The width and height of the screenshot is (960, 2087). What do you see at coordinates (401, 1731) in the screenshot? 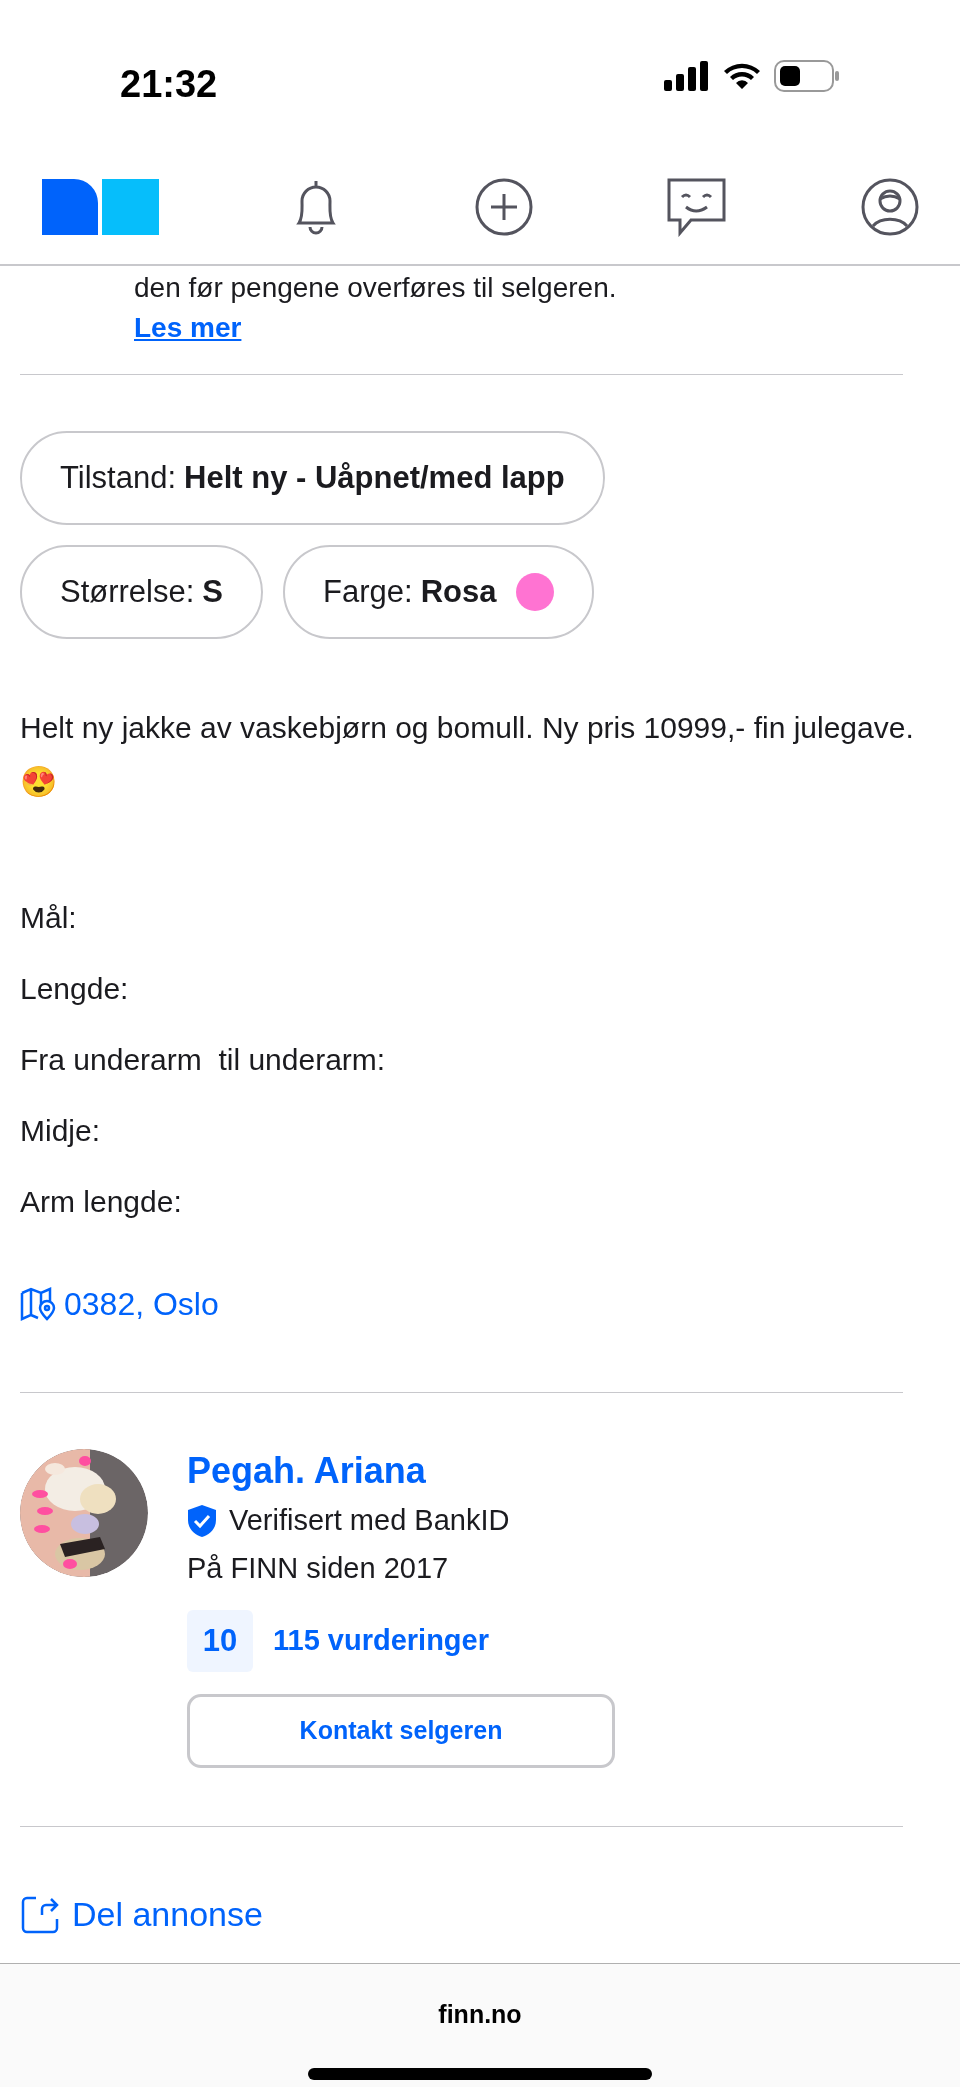
I see `contact-seller-button: Kontakt selgeren` at bounding box center [401, 1731].